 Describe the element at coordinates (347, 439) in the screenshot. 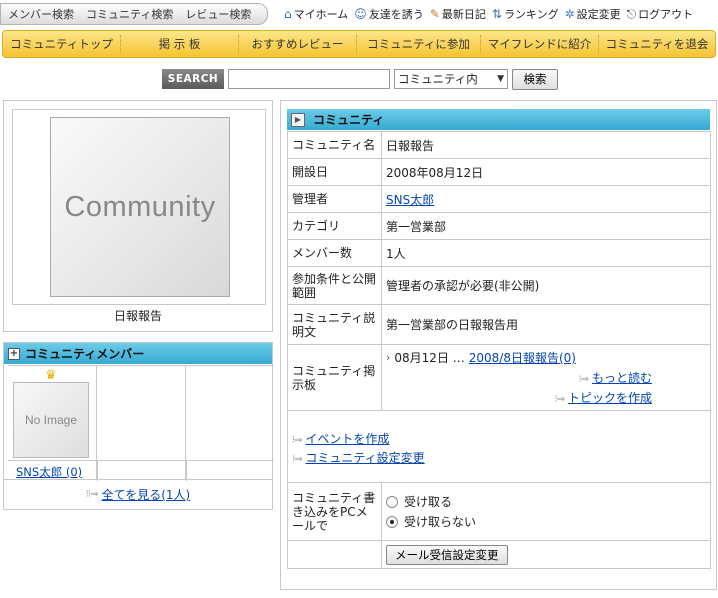

I see `create-event-link: イベントを作成` at that location.